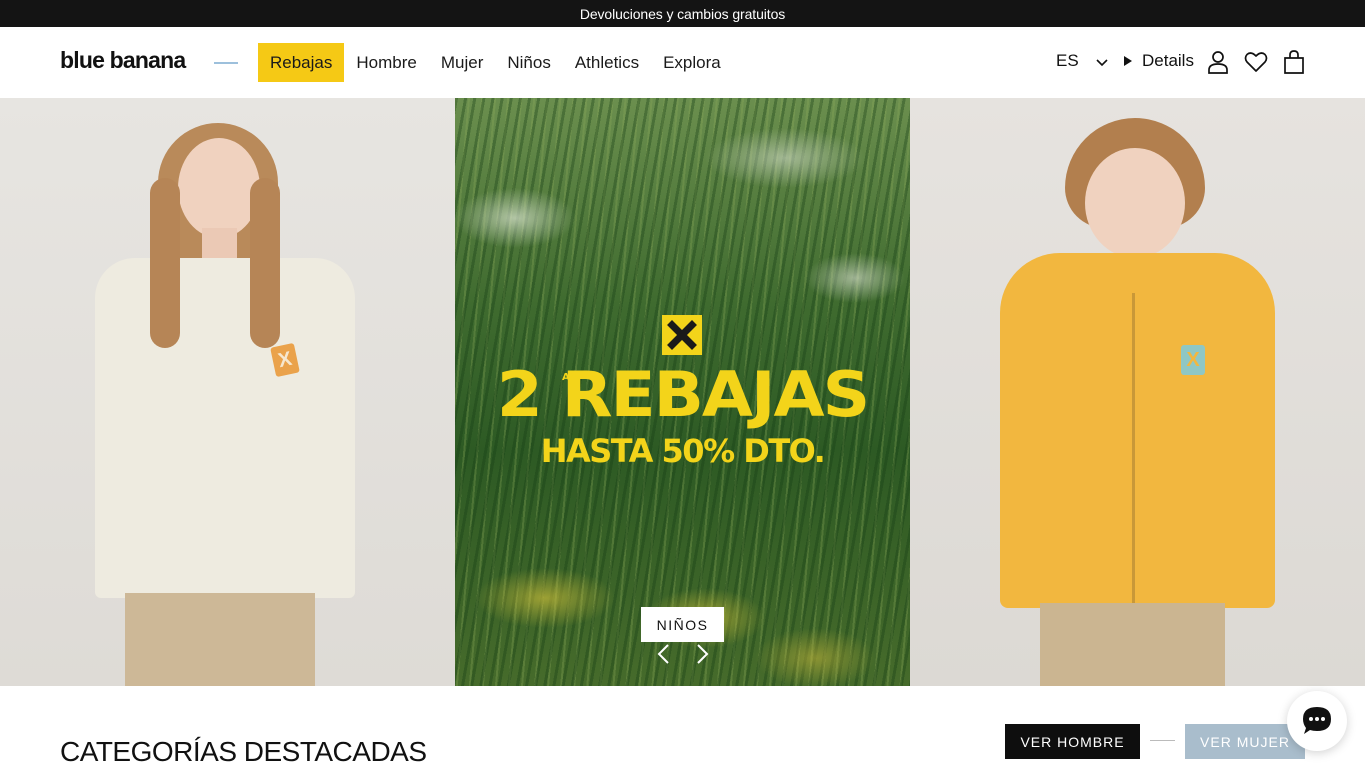 Image resolution: width=1365 pixels, height=768 pixels. Describe the element at coordinates (1128, 61) in the screenshot. I see `play-triangle-icon` at that location.